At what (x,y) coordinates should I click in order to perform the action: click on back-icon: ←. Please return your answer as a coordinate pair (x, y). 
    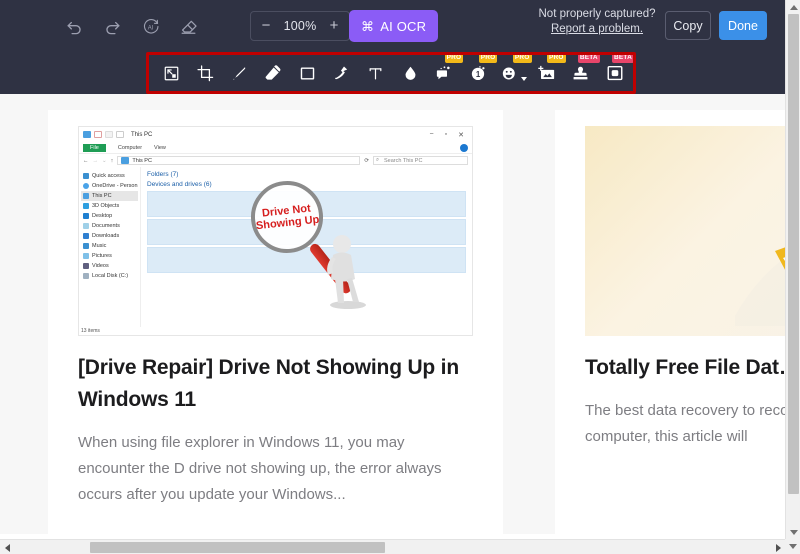
    Looking at the image, I should click on (86, 161).